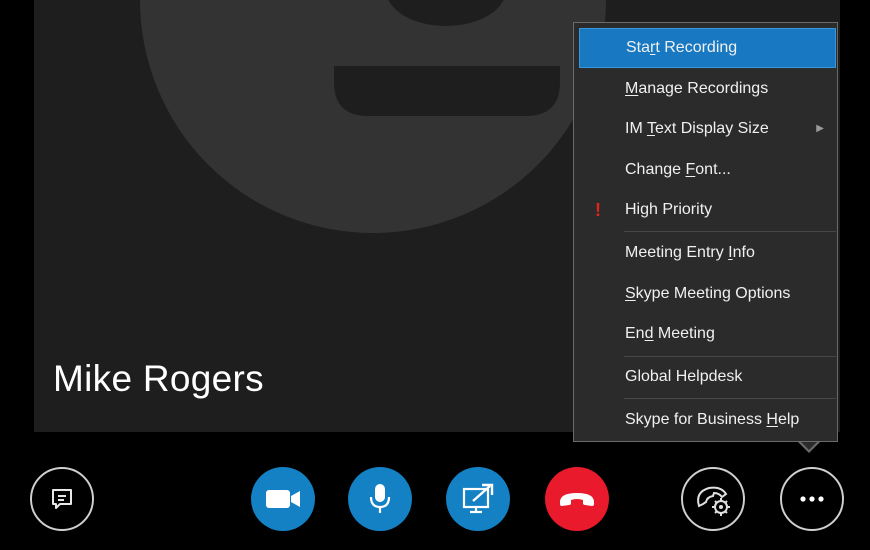 The width and height of the screenshot is (870, 550). What do you see at coordinates (650, 128) in the screenshot?
I see `menu-label-accelerator: T` at bounding box center [650, 128].